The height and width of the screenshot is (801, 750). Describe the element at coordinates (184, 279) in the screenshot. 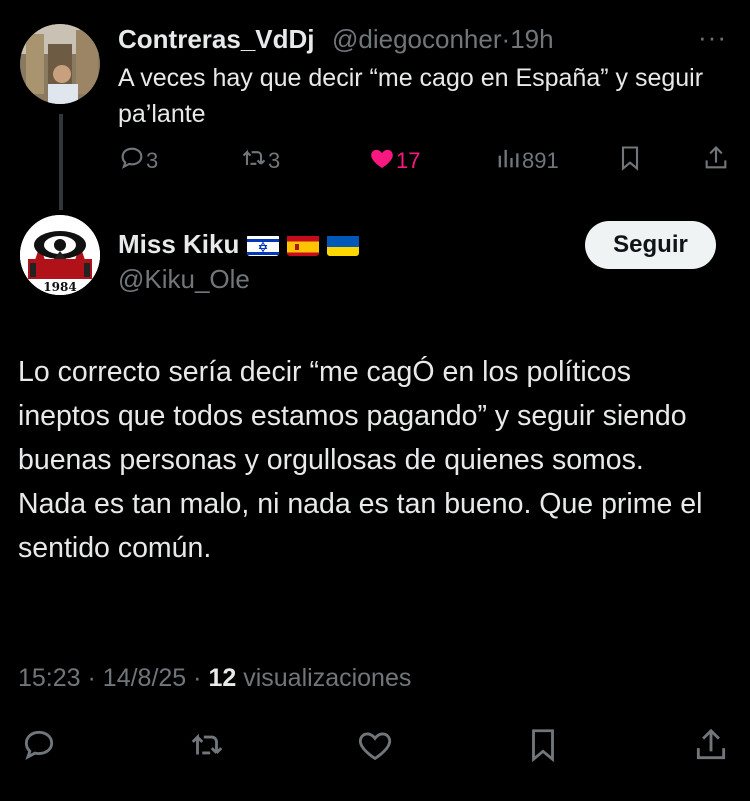

I see `main-handle: @Kiku_Ole` at that location.